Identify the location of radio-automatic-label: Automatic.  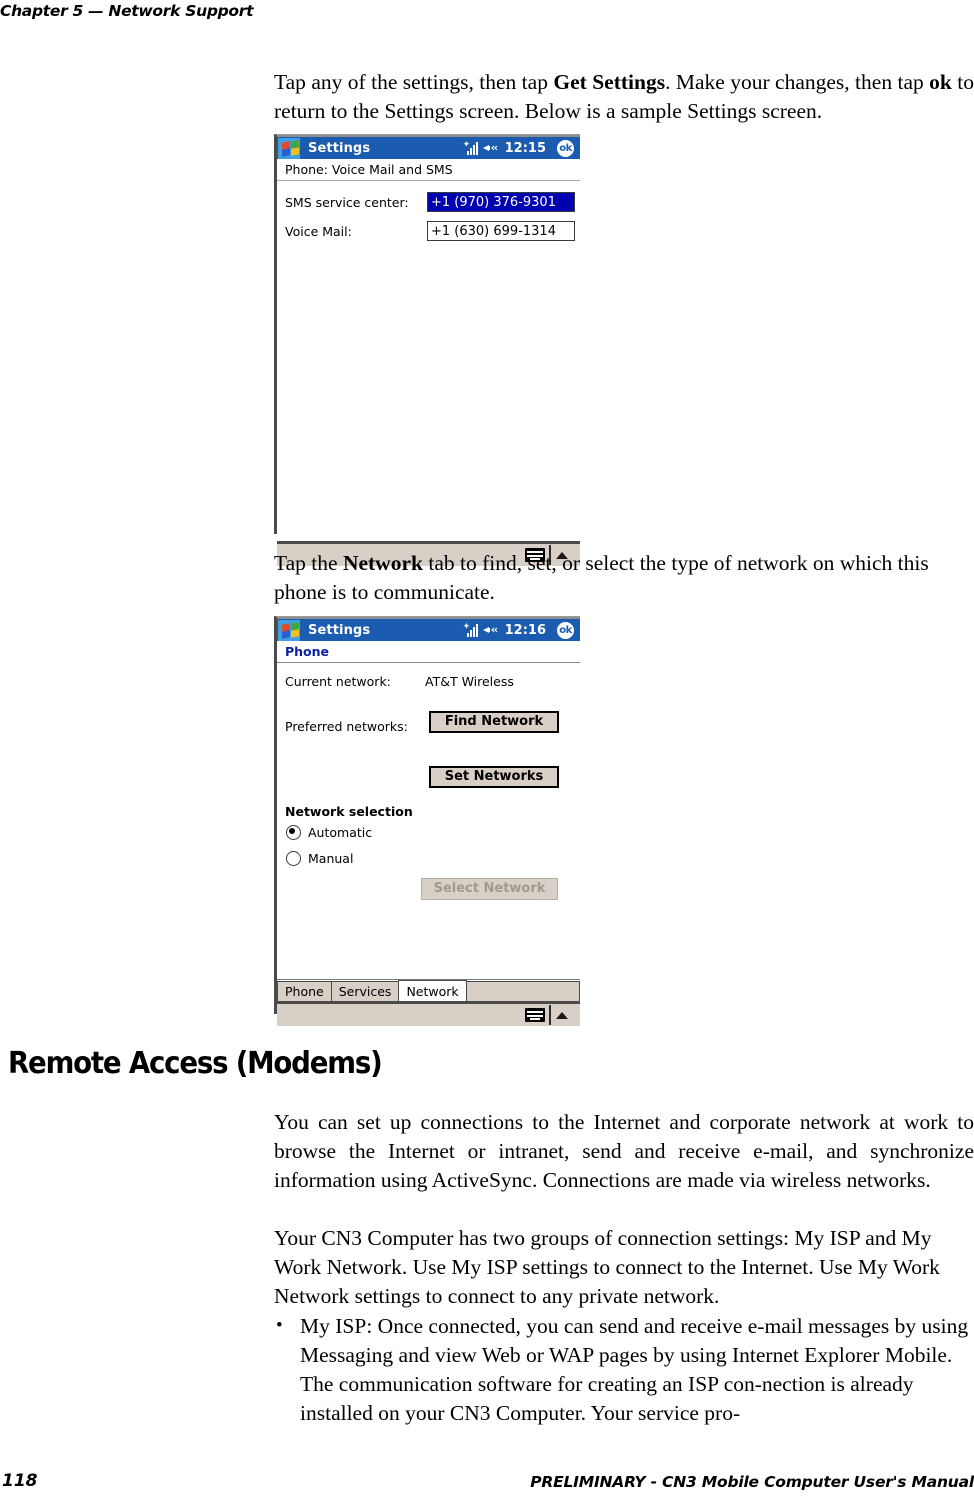
(340, 832).